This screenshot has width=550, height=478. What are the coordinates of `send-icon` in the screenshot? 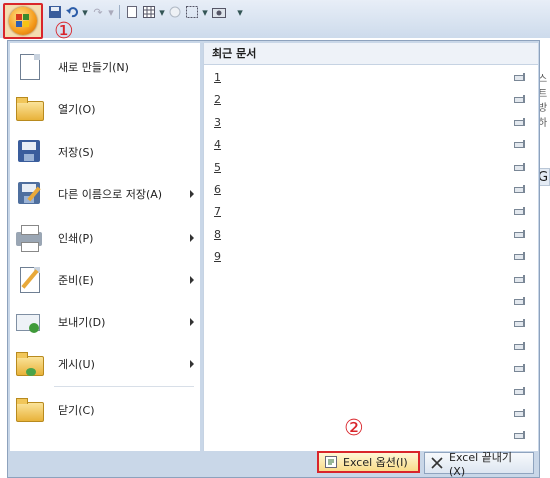 It's located at (29, 322).